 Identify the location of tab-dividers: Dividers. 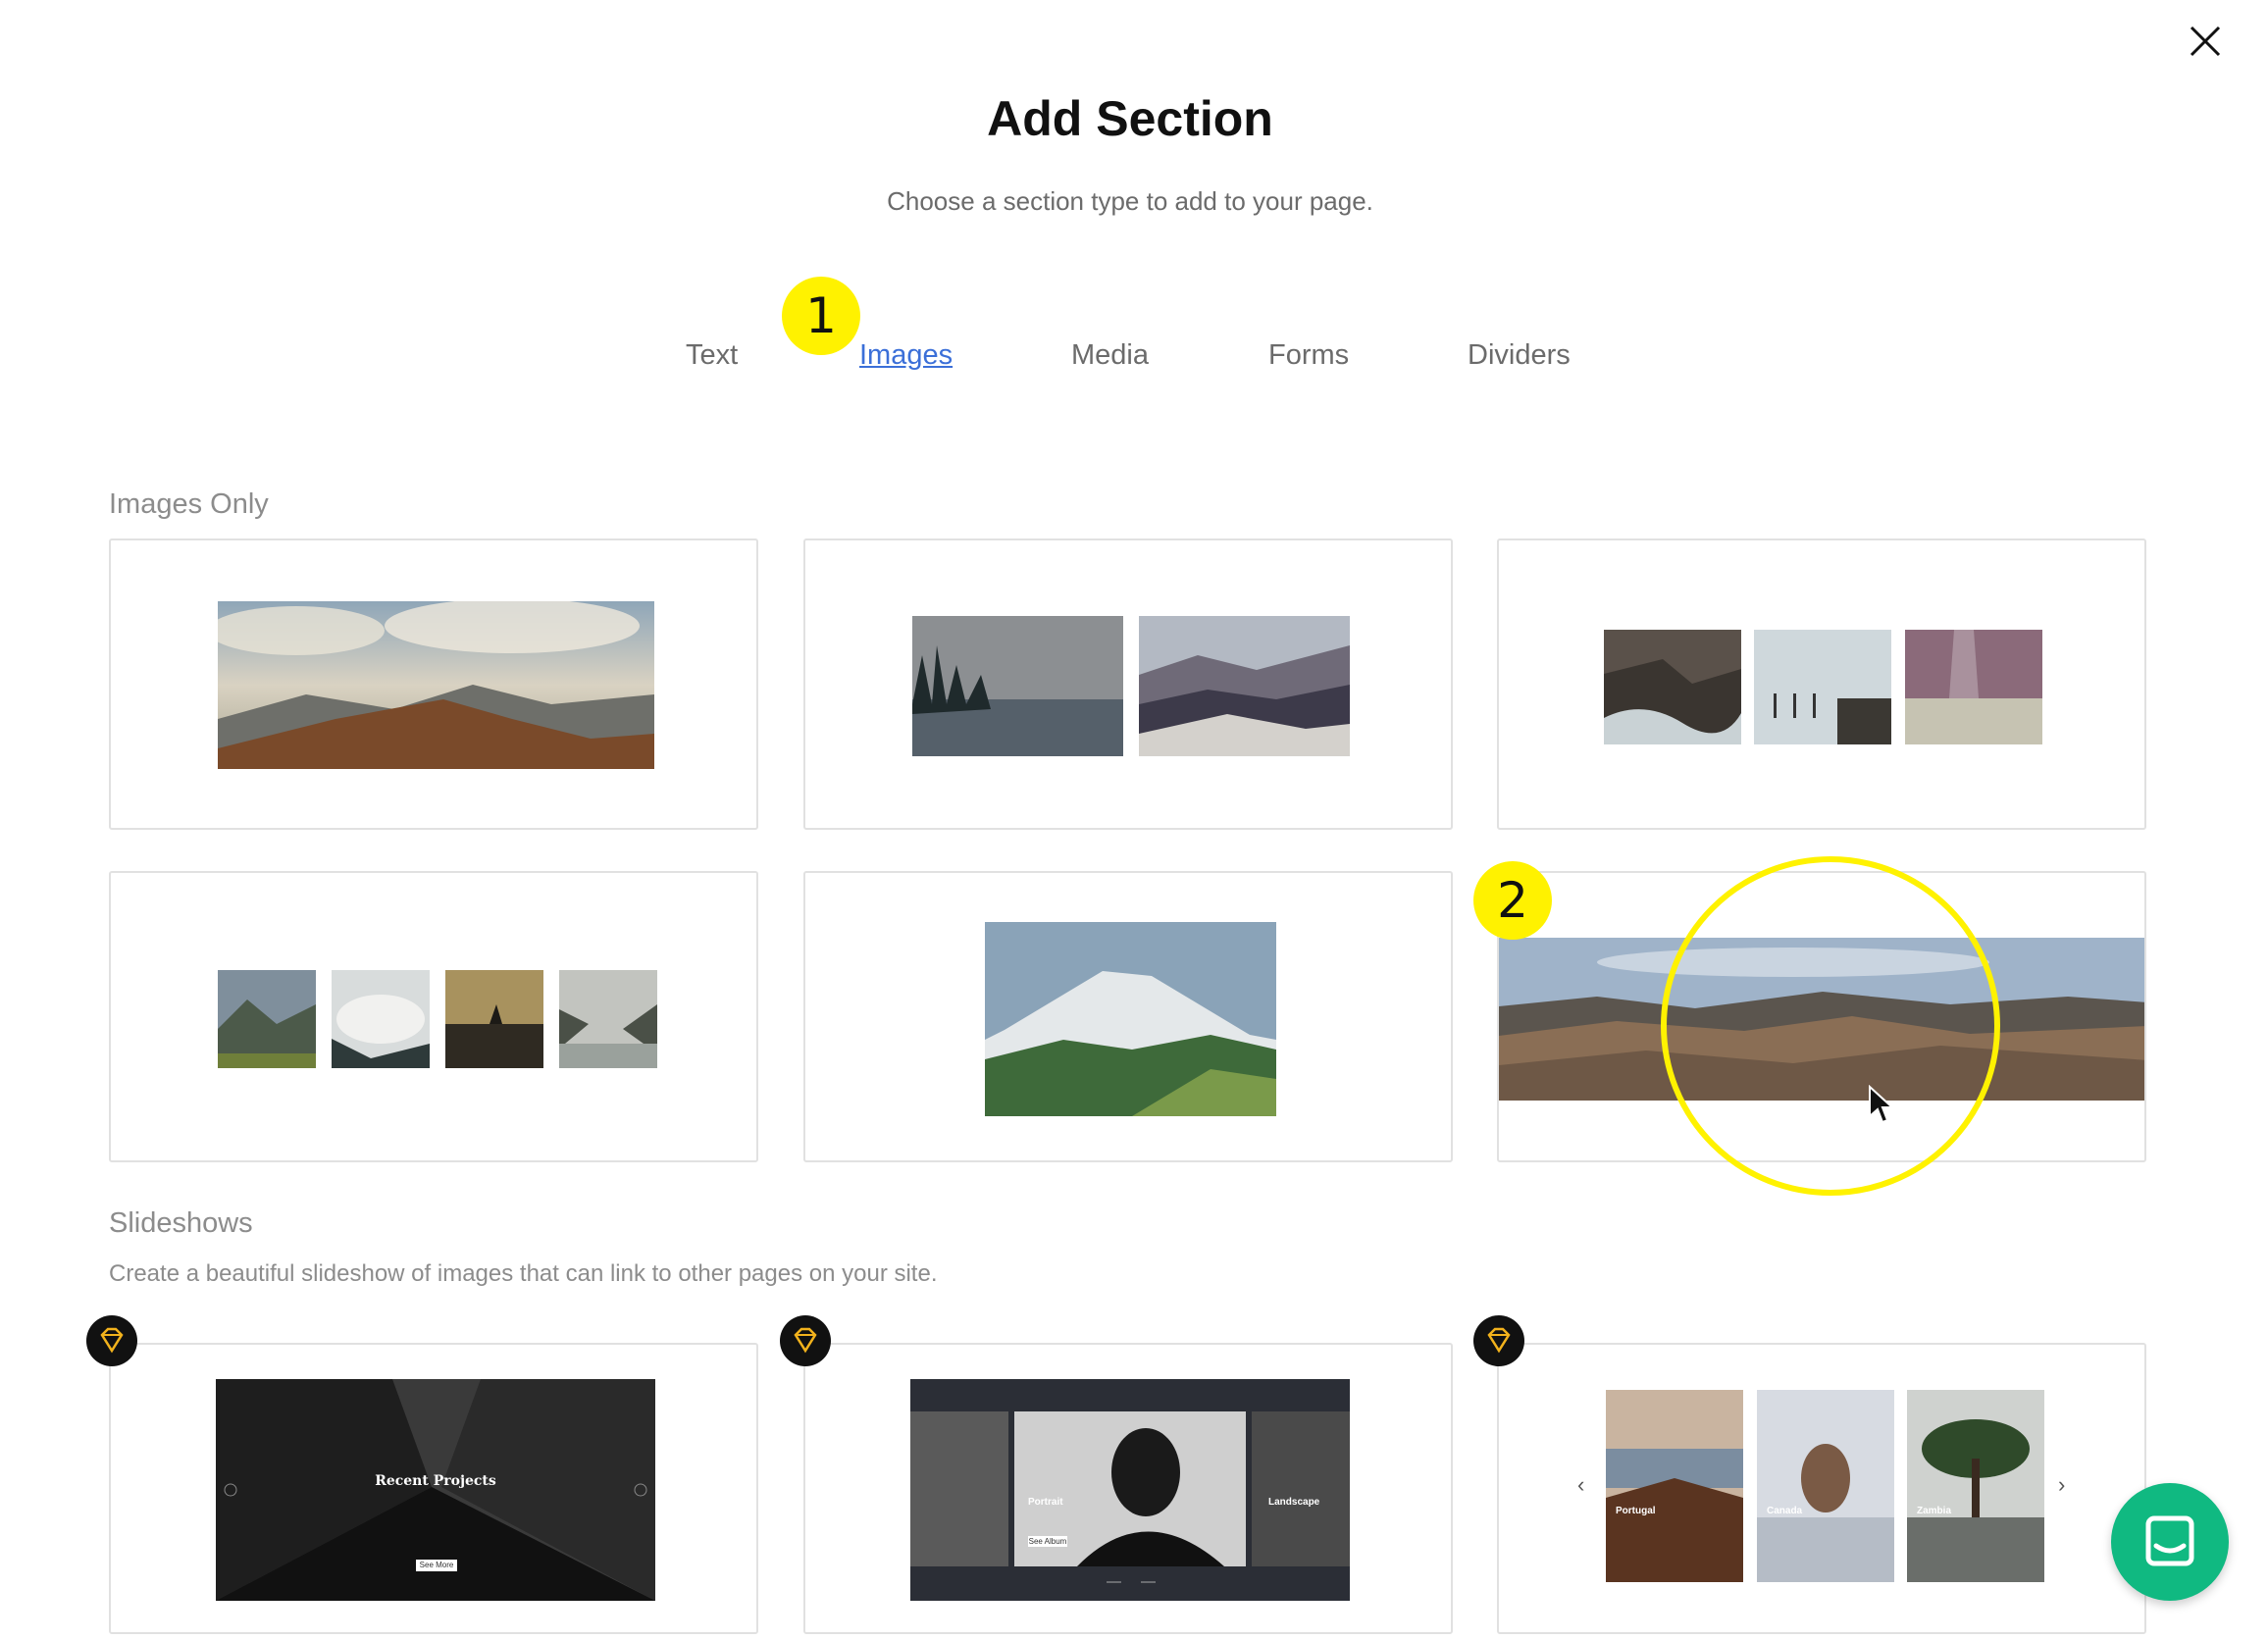
(1520, 355).